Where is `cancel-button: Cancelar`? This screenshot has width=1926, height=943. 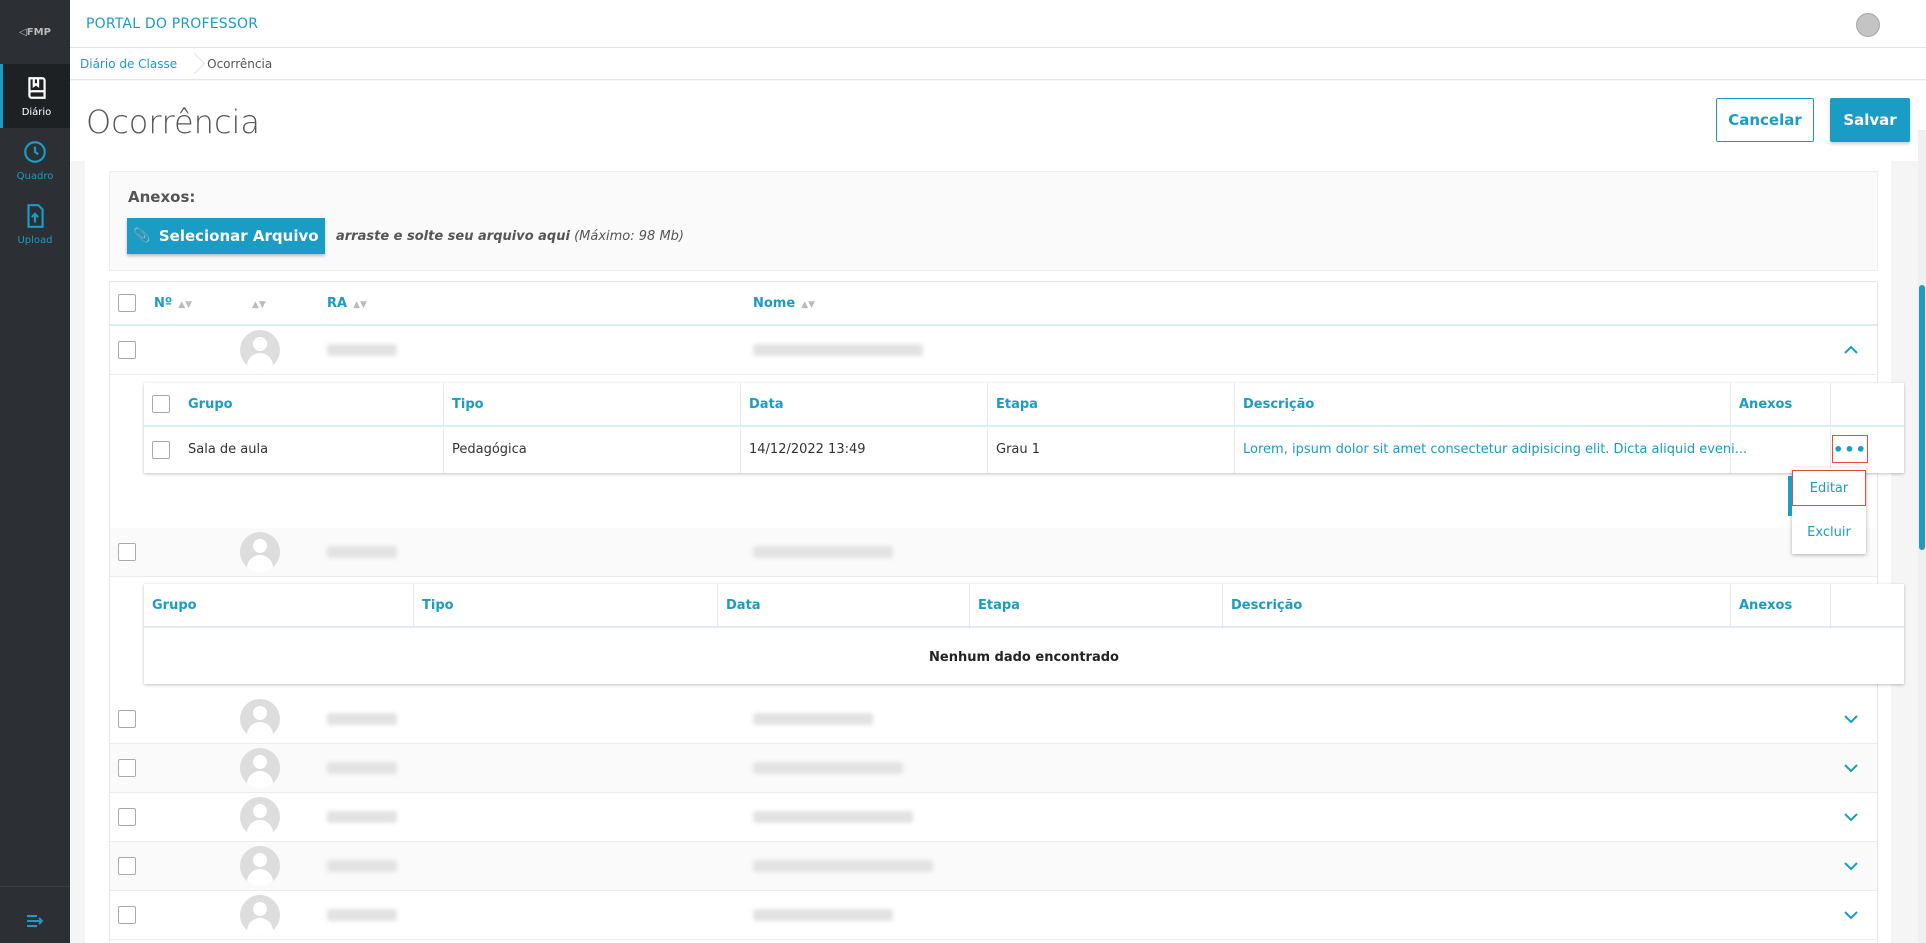 cancel-button: Cancelar is located at coordinates (1765, 120).